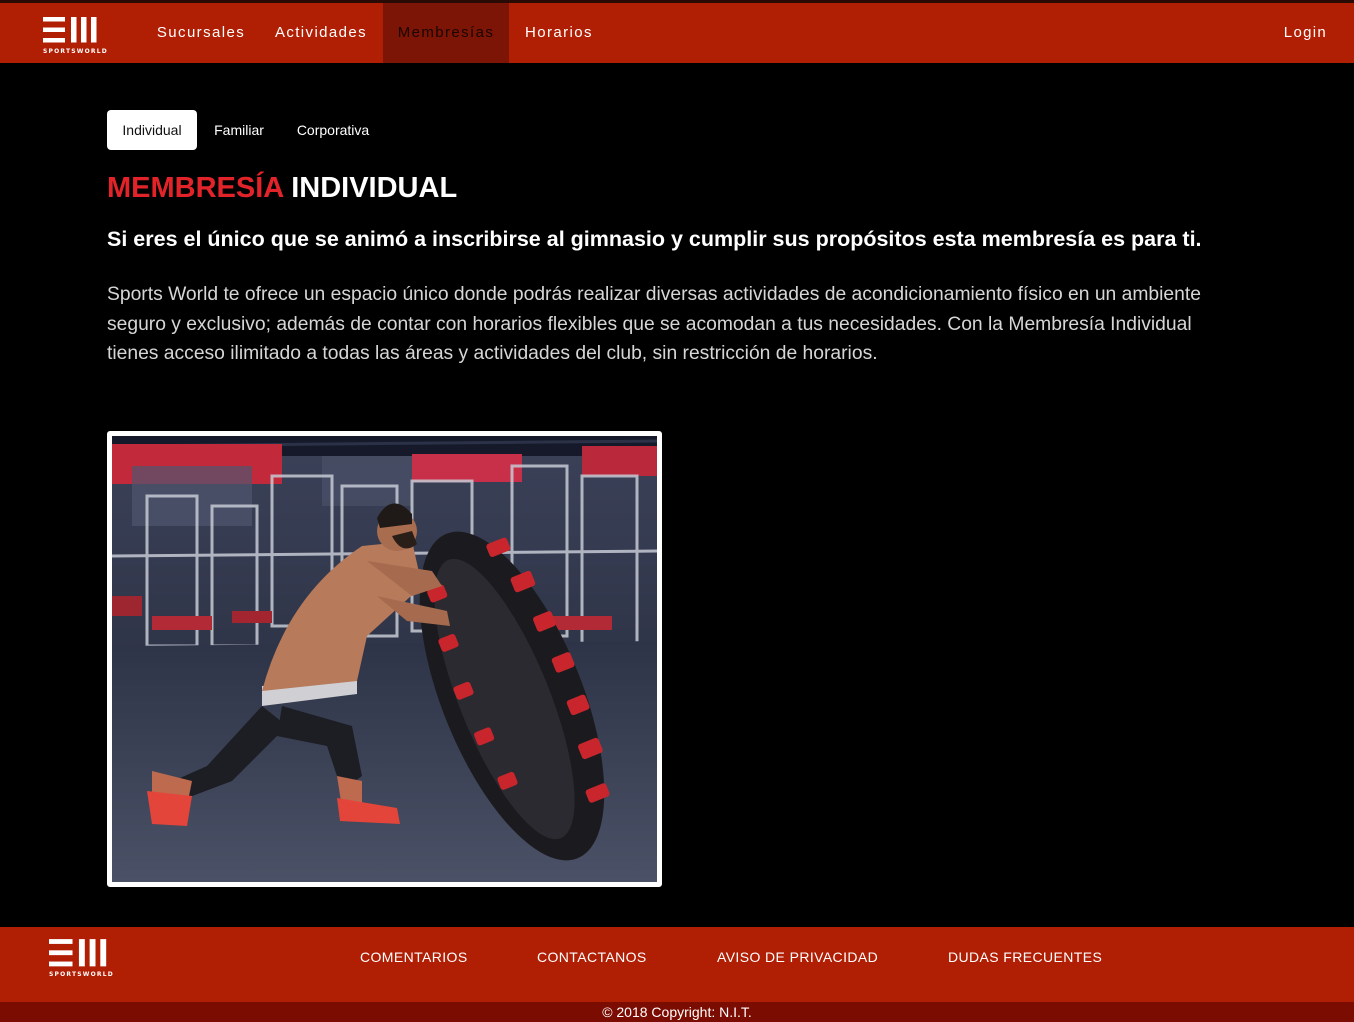 This screenshot has height=1022, width=1354. Describe the element at coordinates (239, 130) in the screenshot. I see `tab-familiar: Familiar` at that location.